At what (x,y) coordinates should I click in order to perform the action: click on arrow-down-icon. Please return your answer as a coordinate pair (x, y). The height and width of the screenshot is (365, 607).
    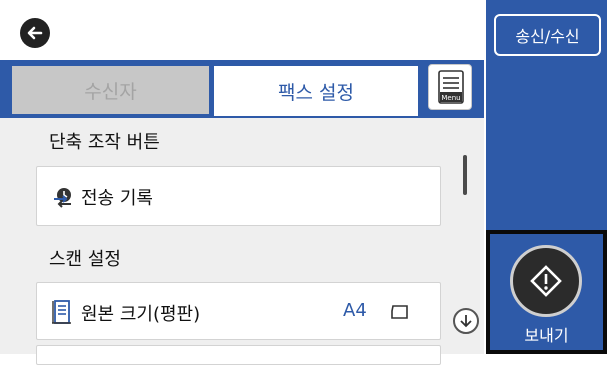
    Looking at the image, I should click on (466, 321).